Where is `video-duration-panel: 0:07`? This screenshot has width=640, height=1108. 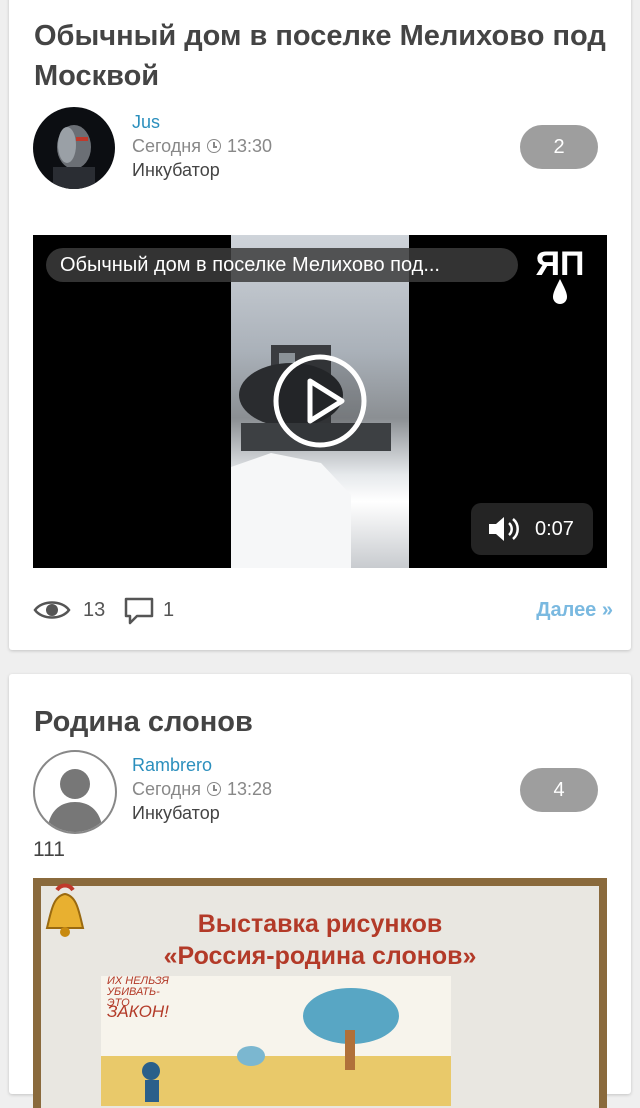
video-duration-panel: 0:07 is located at coordinates (532, 529).